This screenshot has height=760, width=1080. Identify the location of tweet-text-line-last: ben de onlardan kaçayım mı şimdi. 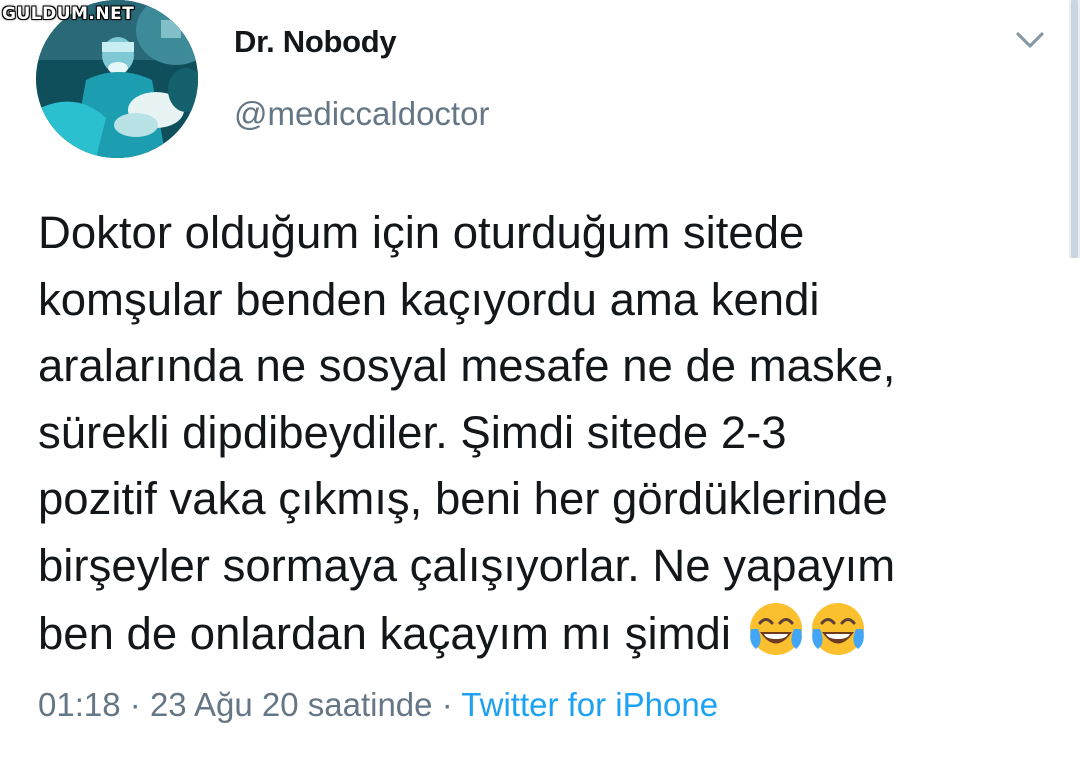
(543, 633).